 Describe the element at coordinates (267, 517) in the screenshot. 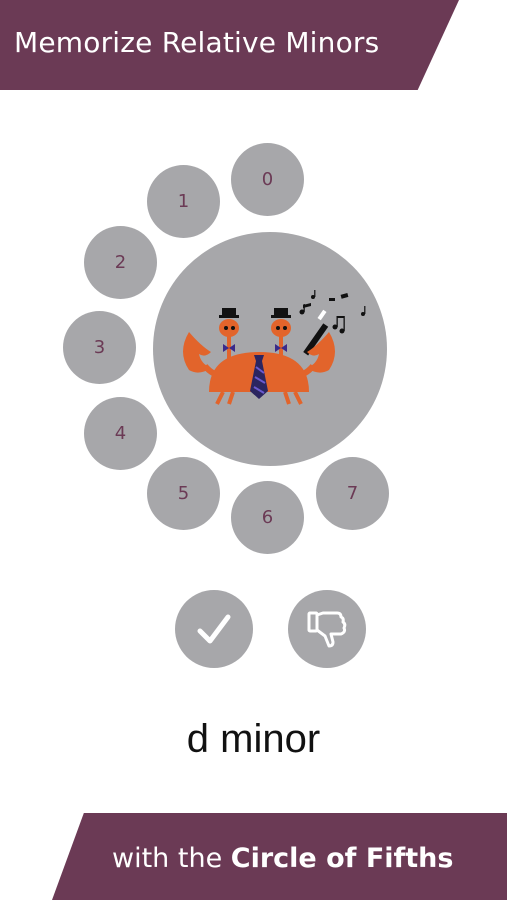

I see `number-button-6: 6` at that location.